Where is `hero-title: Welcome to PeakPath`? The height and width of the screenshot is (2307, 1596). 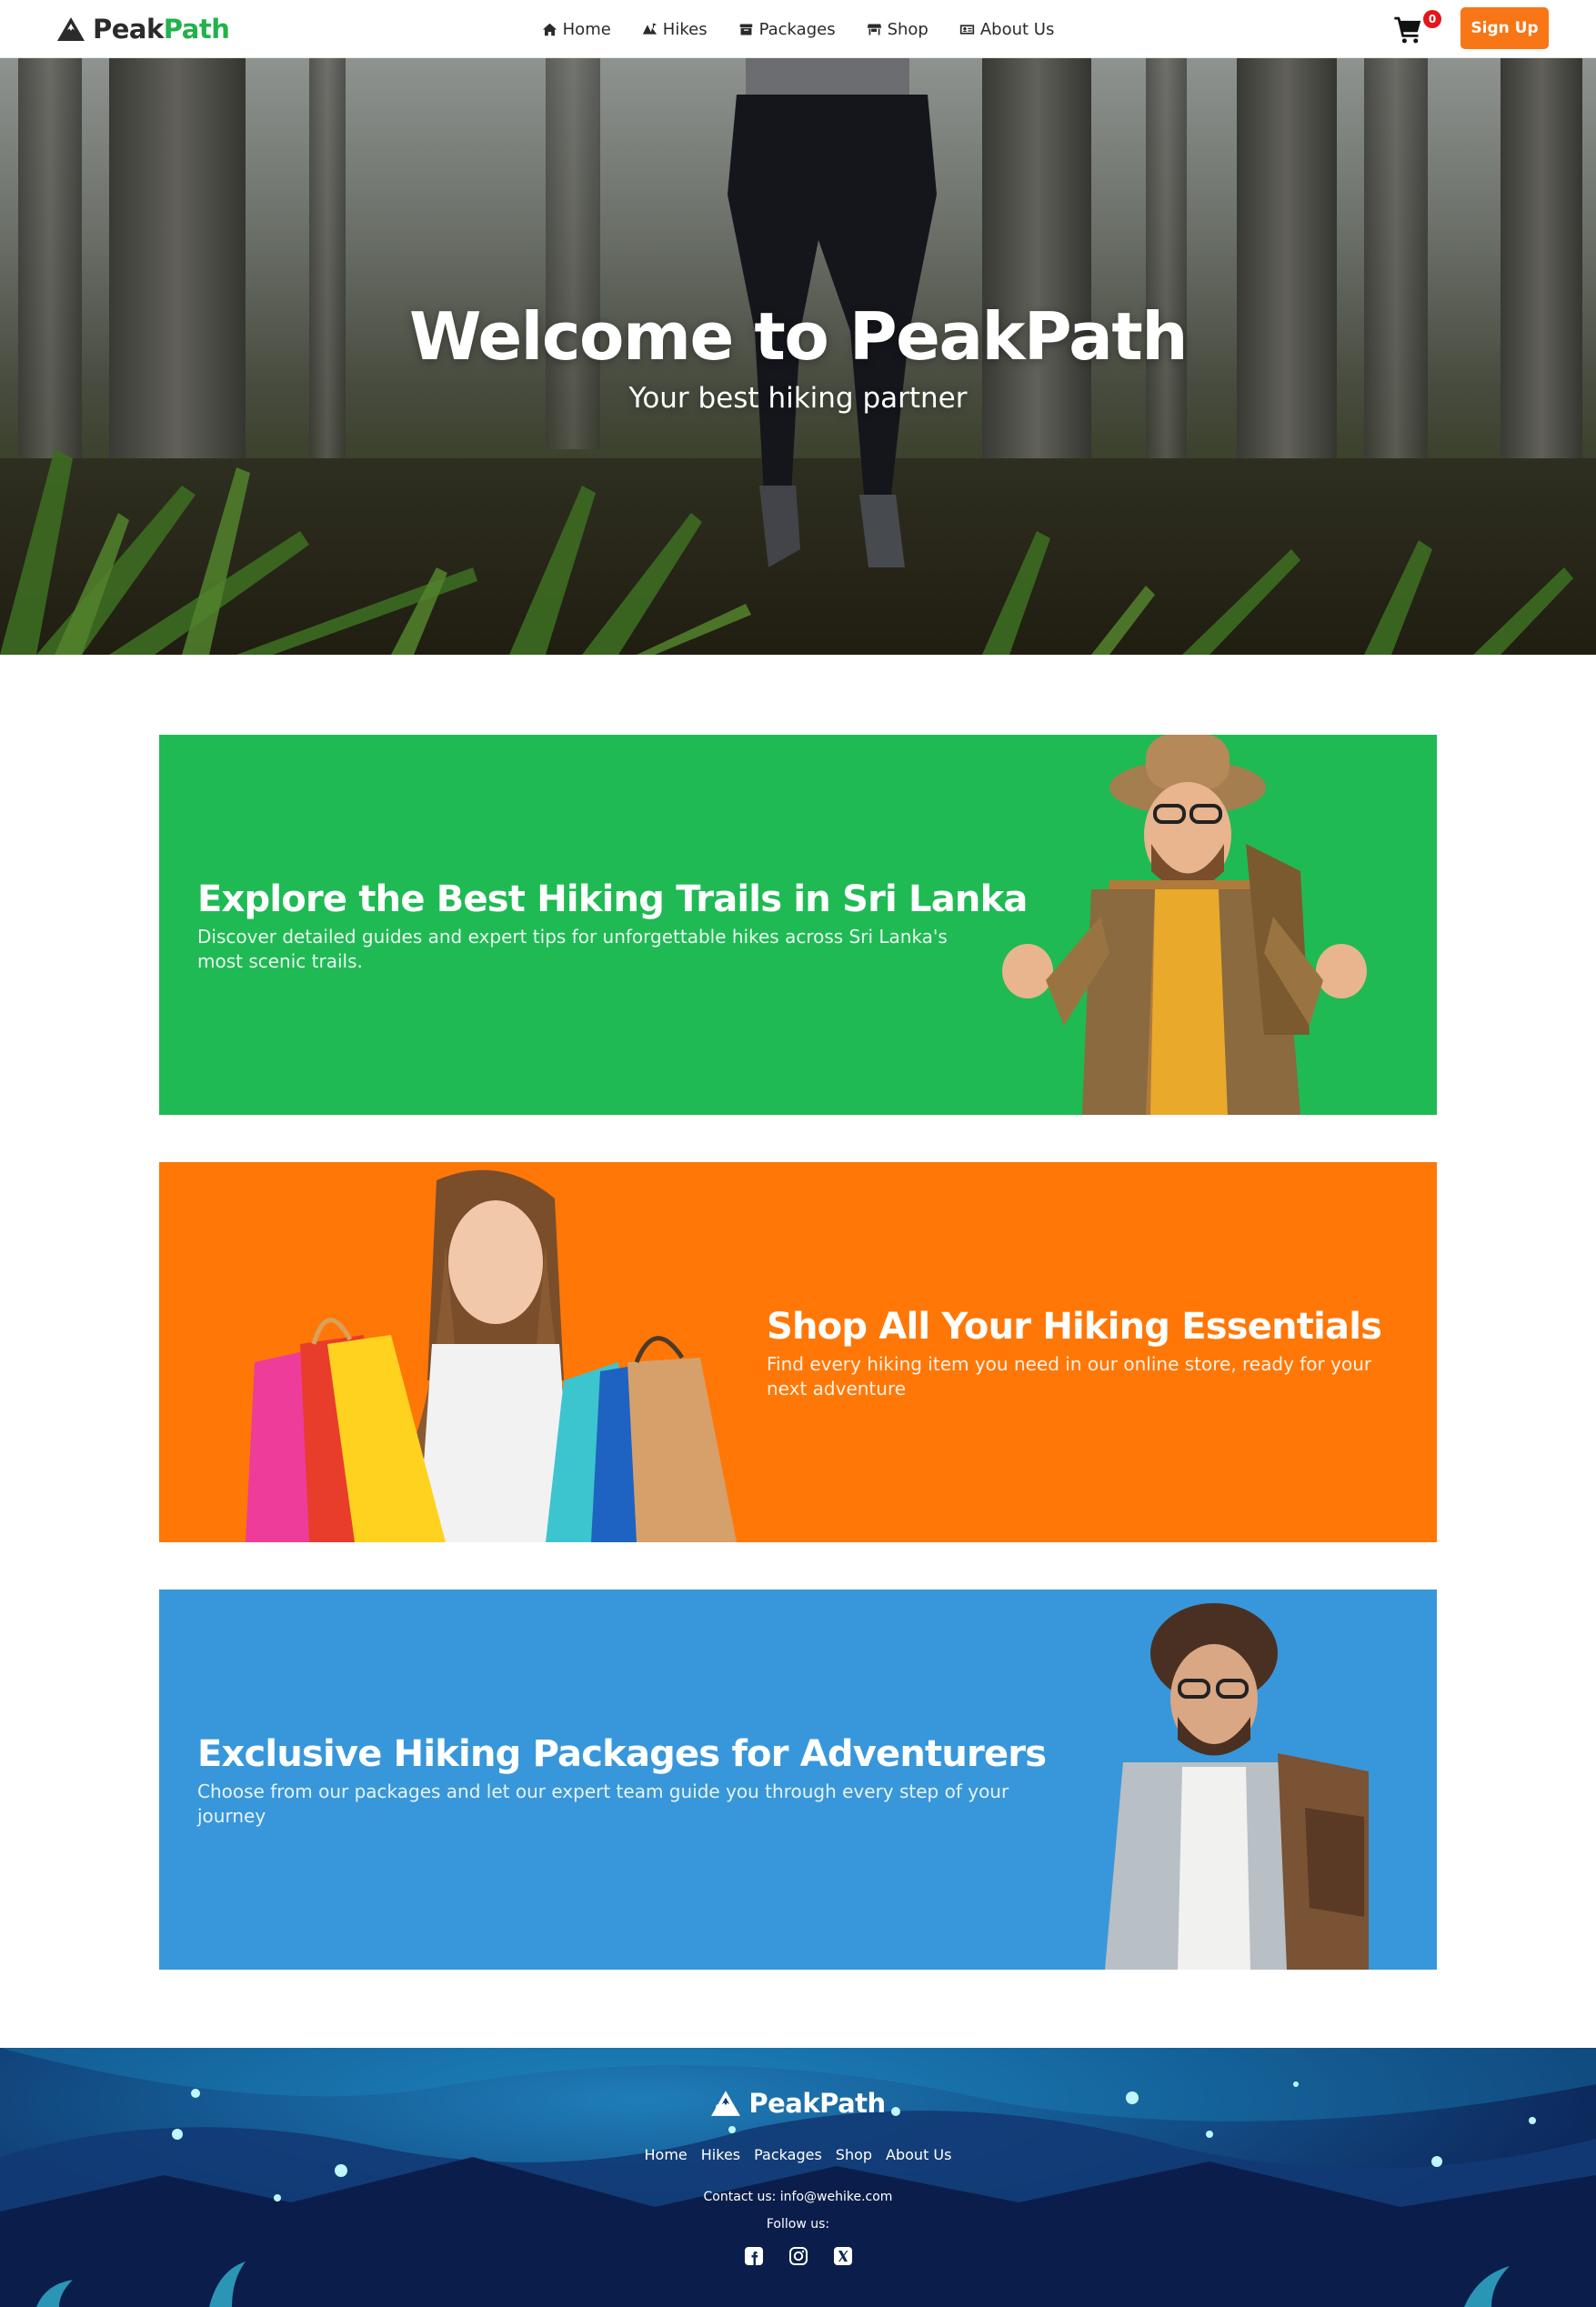 hero-title: Welcome to PeakPath is located at coordinates (798, 336).